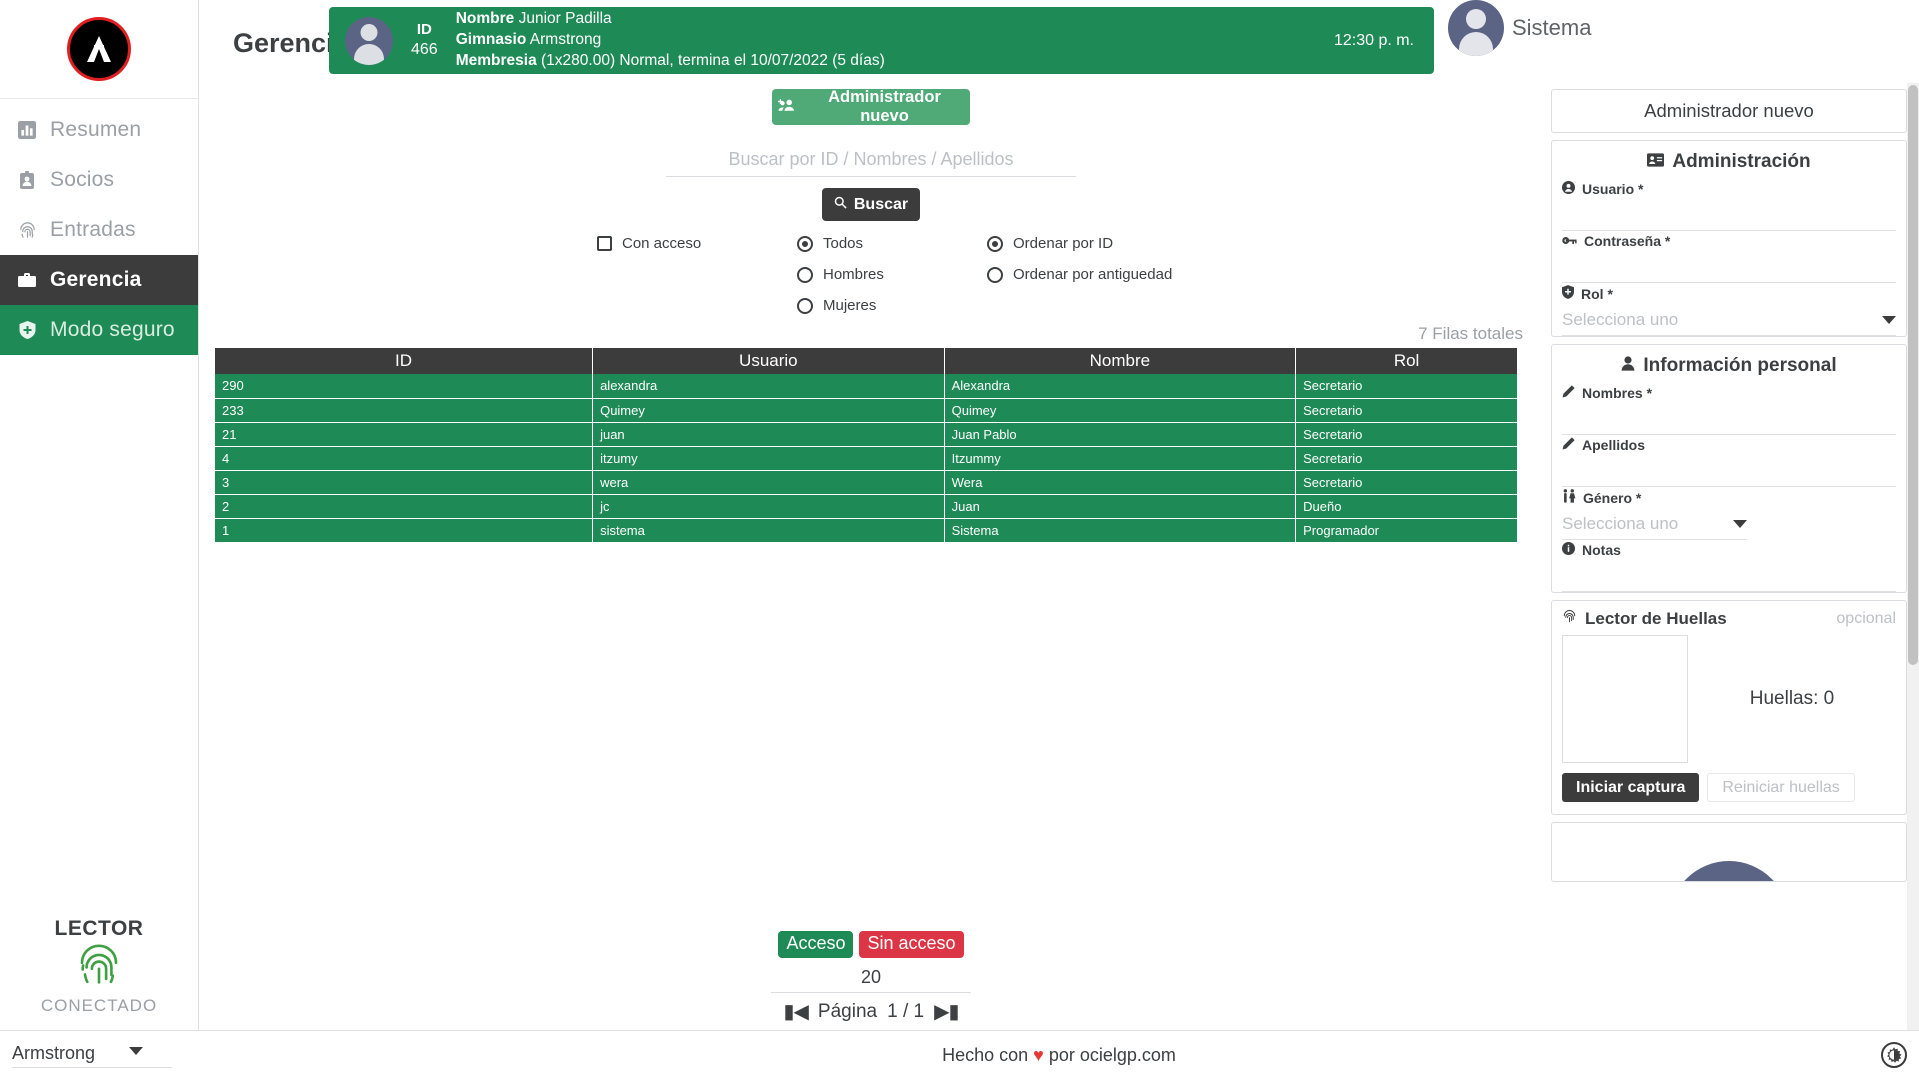 The height and width of the screenshot is (1079, 1919). Describe the element at coordinates (1741, 161) in the screenshot. I see `admin-section-label: Administración` at that location.